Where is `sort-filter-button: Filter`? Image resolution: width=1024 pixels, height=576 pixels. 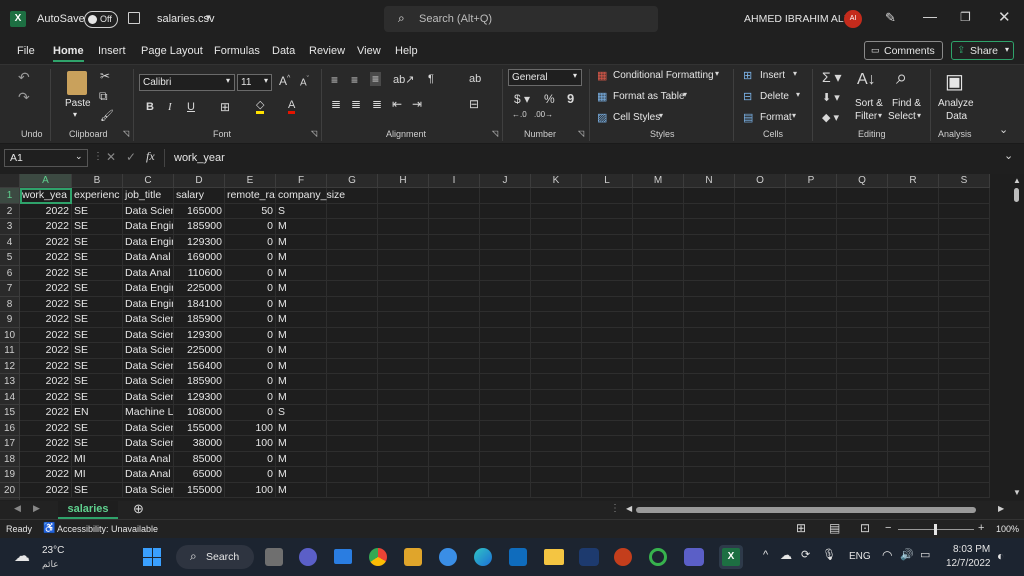 sort-filter-button: Filter is located at coordinates (866, 116).